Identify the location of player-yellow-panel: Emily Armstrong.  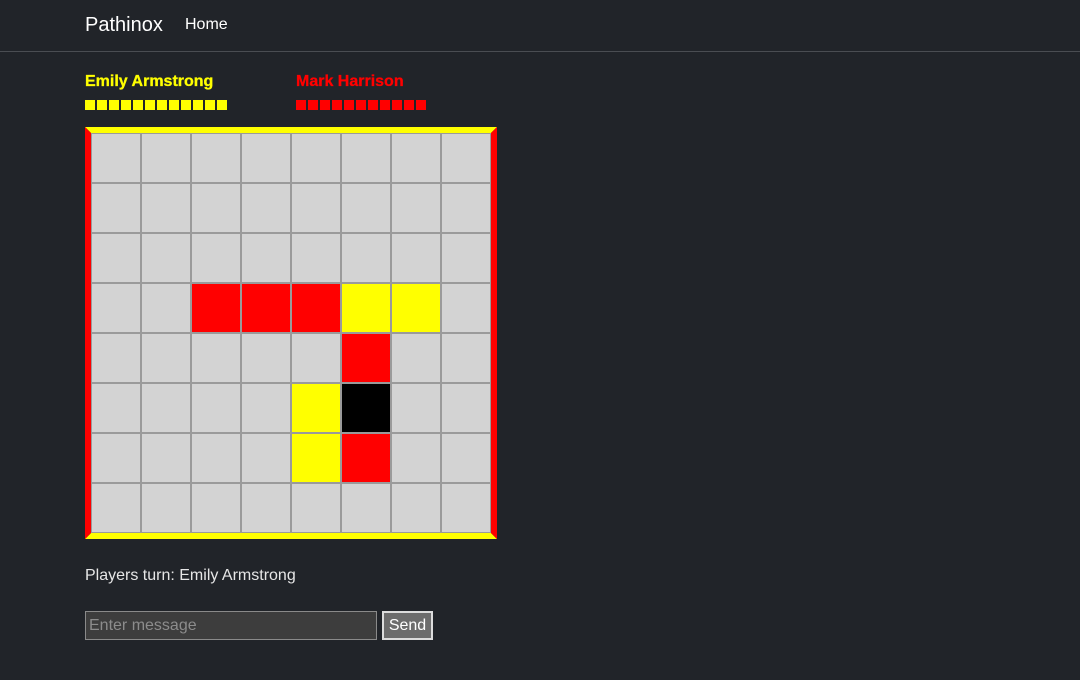
(156, 91).